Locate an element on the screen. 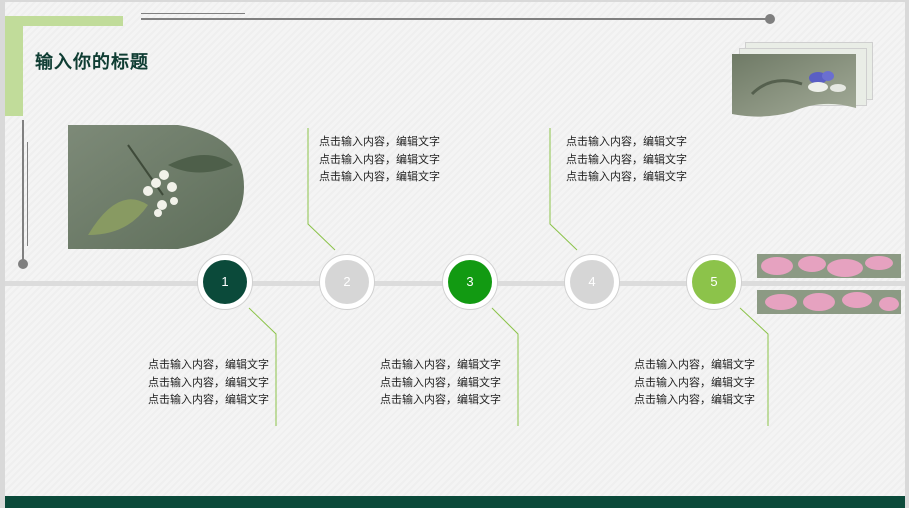 This screenshot has height=508, width=909. text-block-step-1: 点击输入内容，编辑文字 点击输入内容，编辑文字 点击输入内容，编辑文字 is located at coordinates (204, 383).